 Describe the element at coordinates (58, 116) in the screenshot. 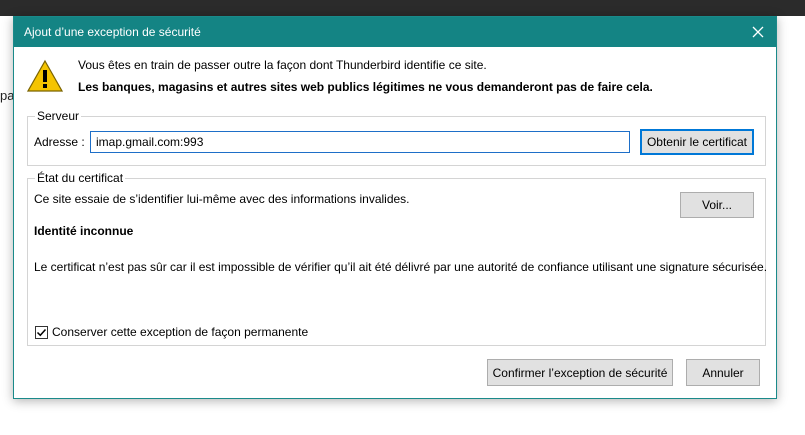

I see `server-group-label: Serveur` at that location.